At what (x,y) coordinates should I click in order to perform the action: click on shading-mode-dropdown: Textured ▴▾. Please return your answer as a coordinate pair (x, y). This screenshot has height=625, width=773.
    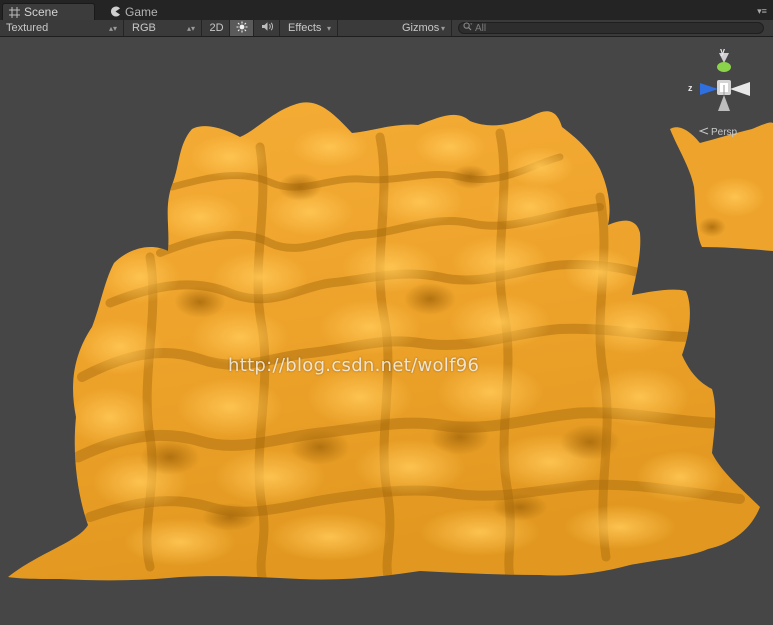
    Looking at the image, I should click on (62, 28).